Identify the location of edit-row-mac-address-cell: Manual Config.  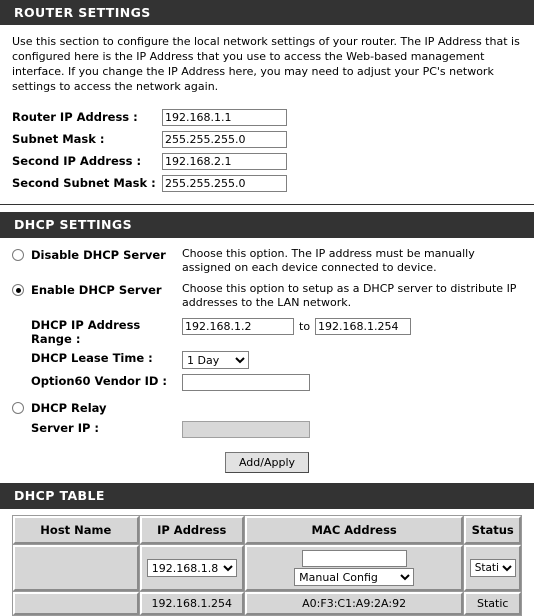
(354, 568).